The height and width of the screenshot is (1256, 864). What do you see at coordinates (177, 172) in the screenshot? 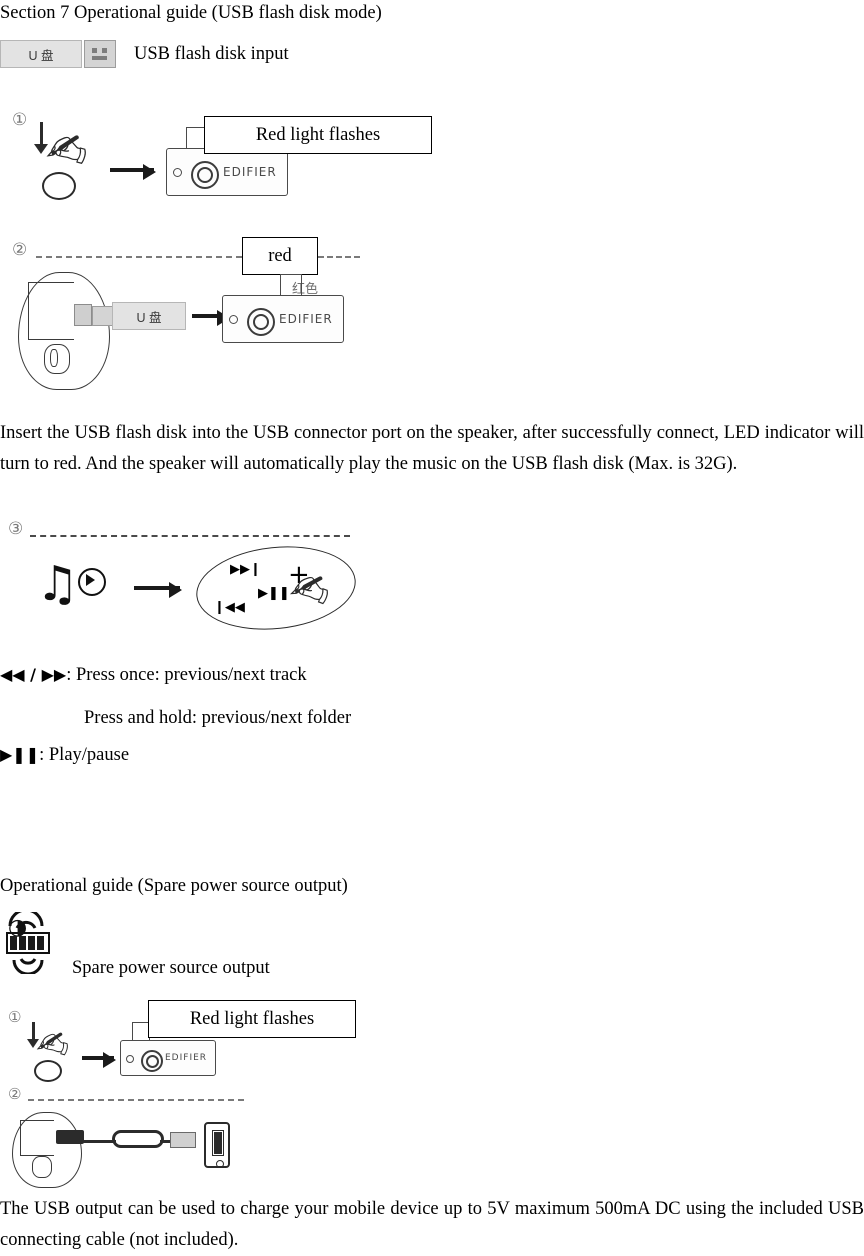
I see `speaker-port-icon` at bounding box center [177, 172].